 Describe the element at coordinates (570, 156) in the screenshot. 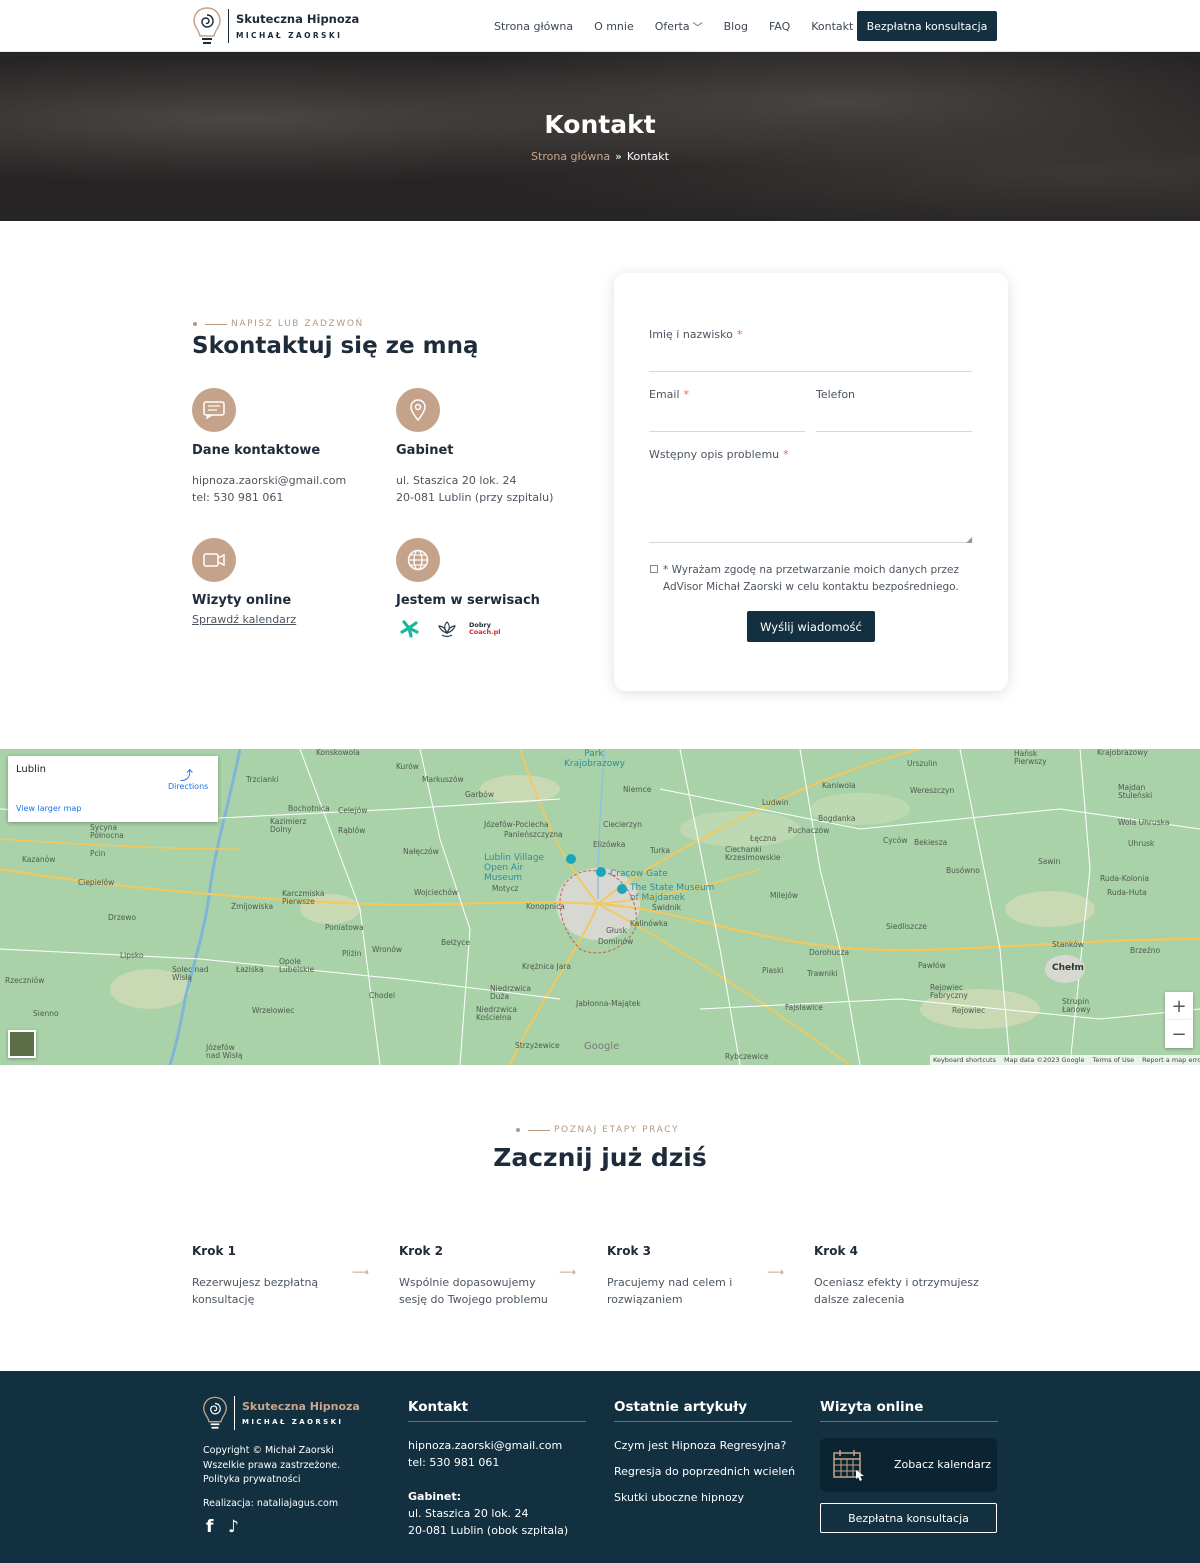

I see `breadcrumb-home-link: Strona główna` at that location.